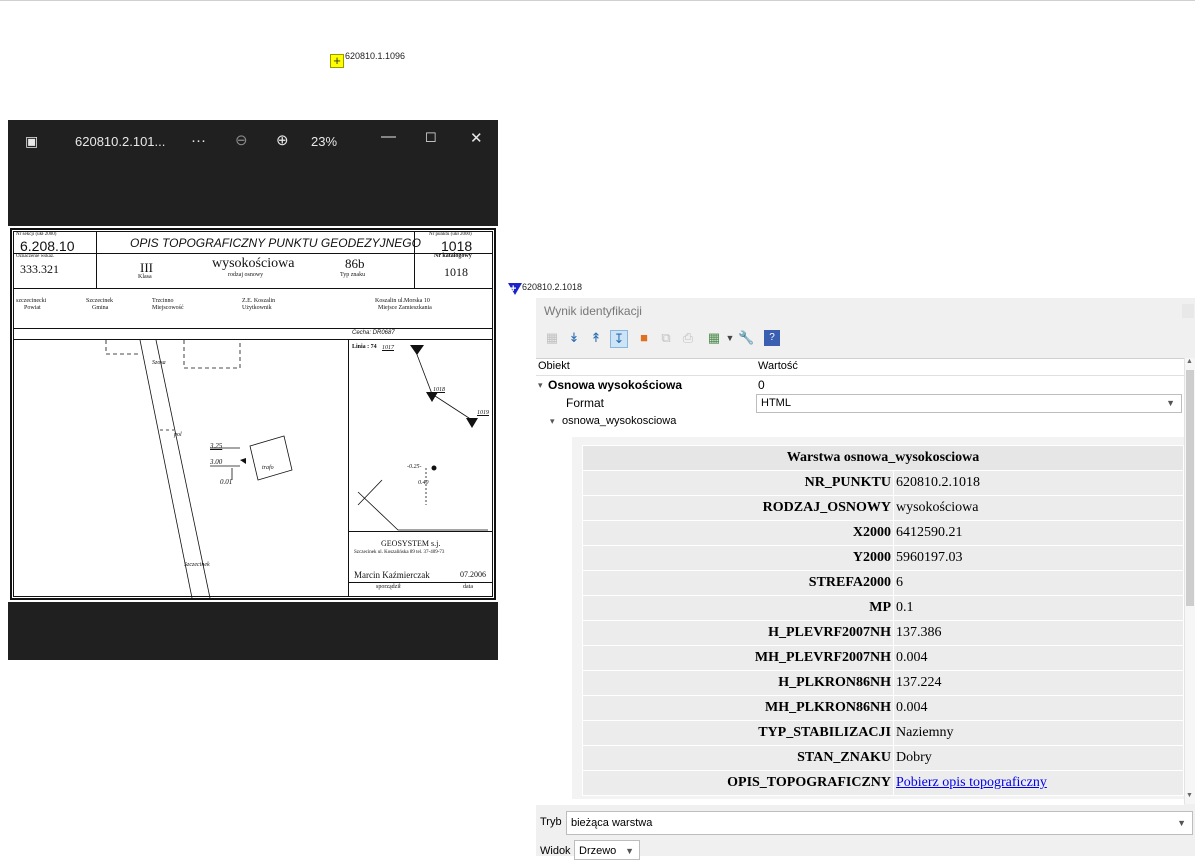 The width and height of the screenshot is (1195, 861). What do you see at coordinates (198, 140) in the screenshot?
I see `more-options-button: ···` at bounding box center [198, 140].